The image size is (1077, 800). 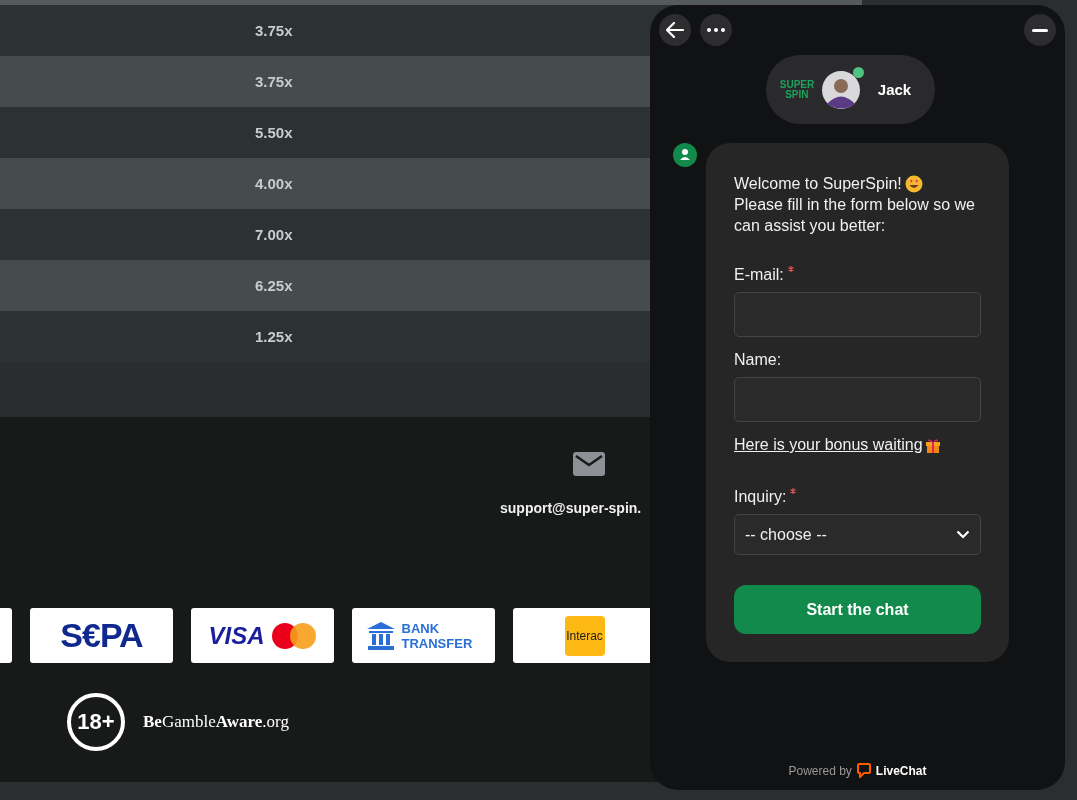 I want to click on mail-icon, so click(x=589, y=464).